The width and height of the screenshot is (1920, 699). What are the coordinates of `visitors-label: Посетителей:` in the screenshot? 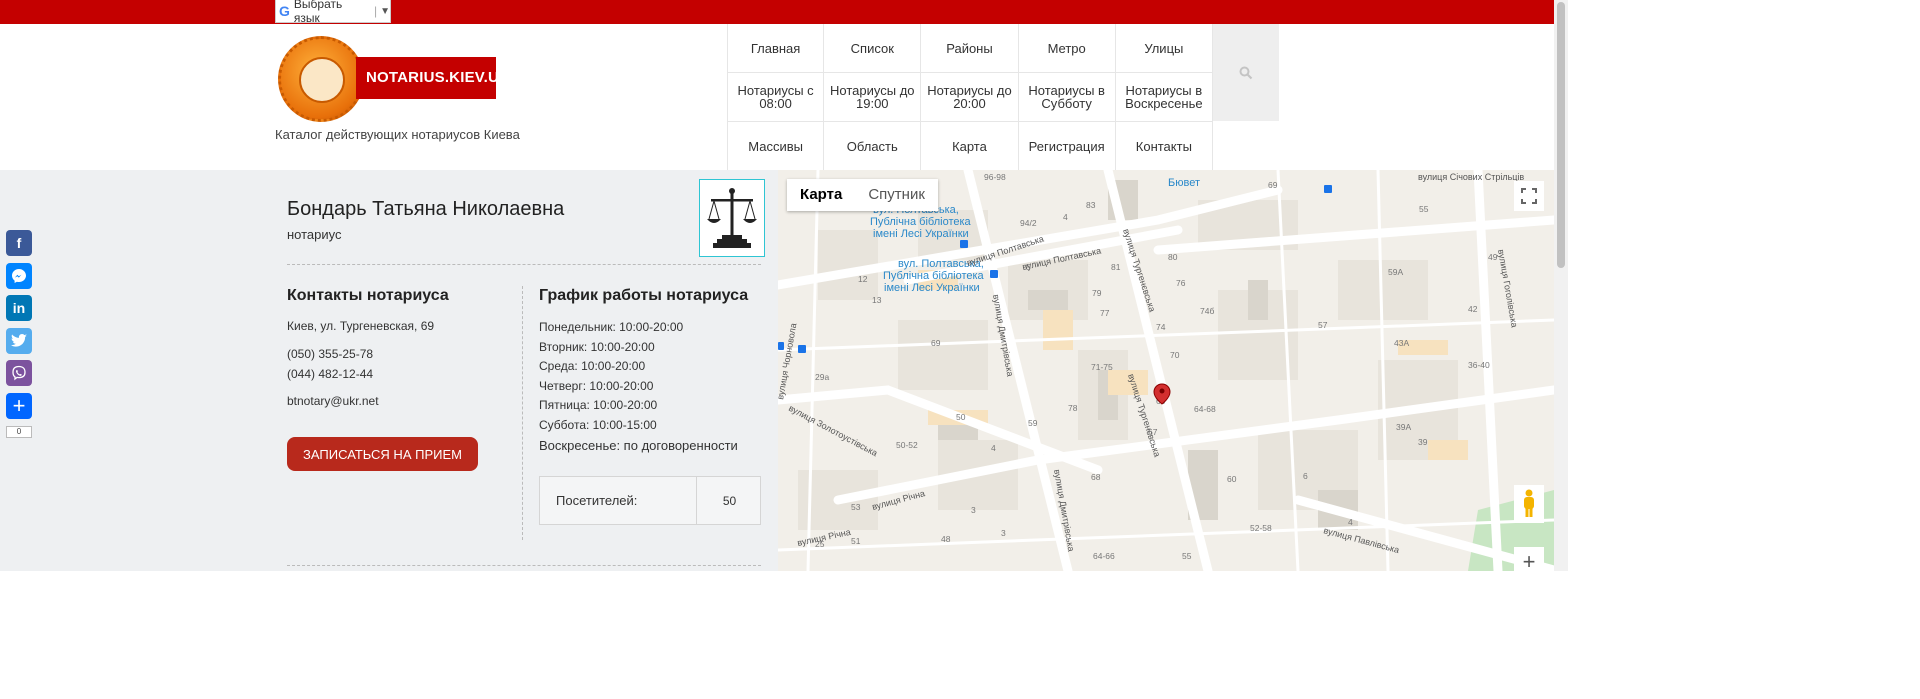 It's located at (618, 500).